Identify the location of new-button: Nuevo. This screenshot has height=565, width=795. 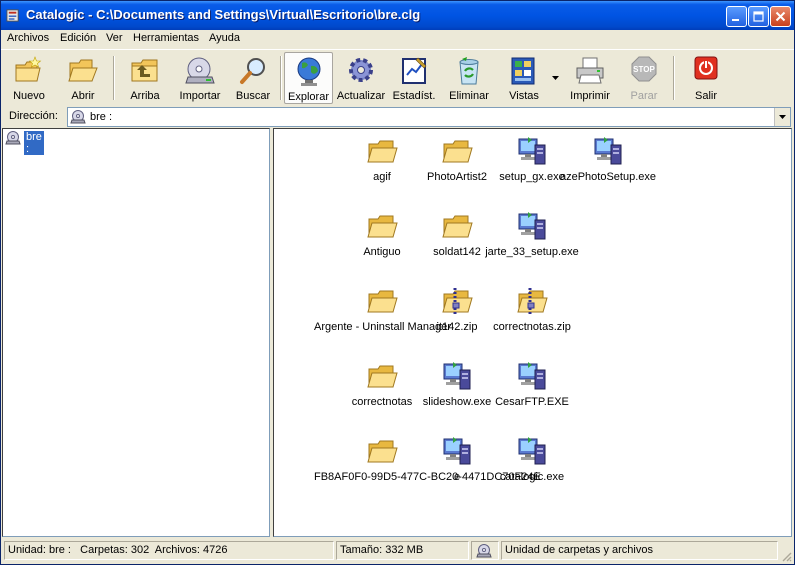
(29, 78).